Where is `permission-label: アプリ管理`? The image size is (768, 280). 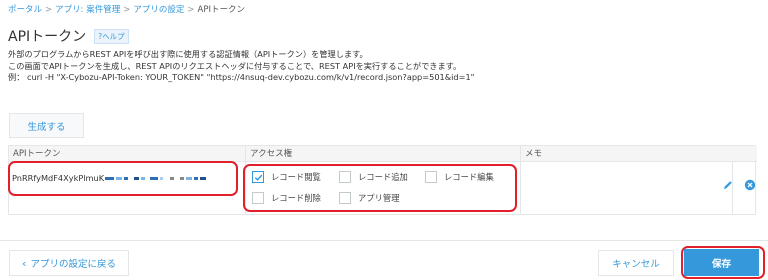 permission-label: アプリ管理 is located at coordinates (379, 198).